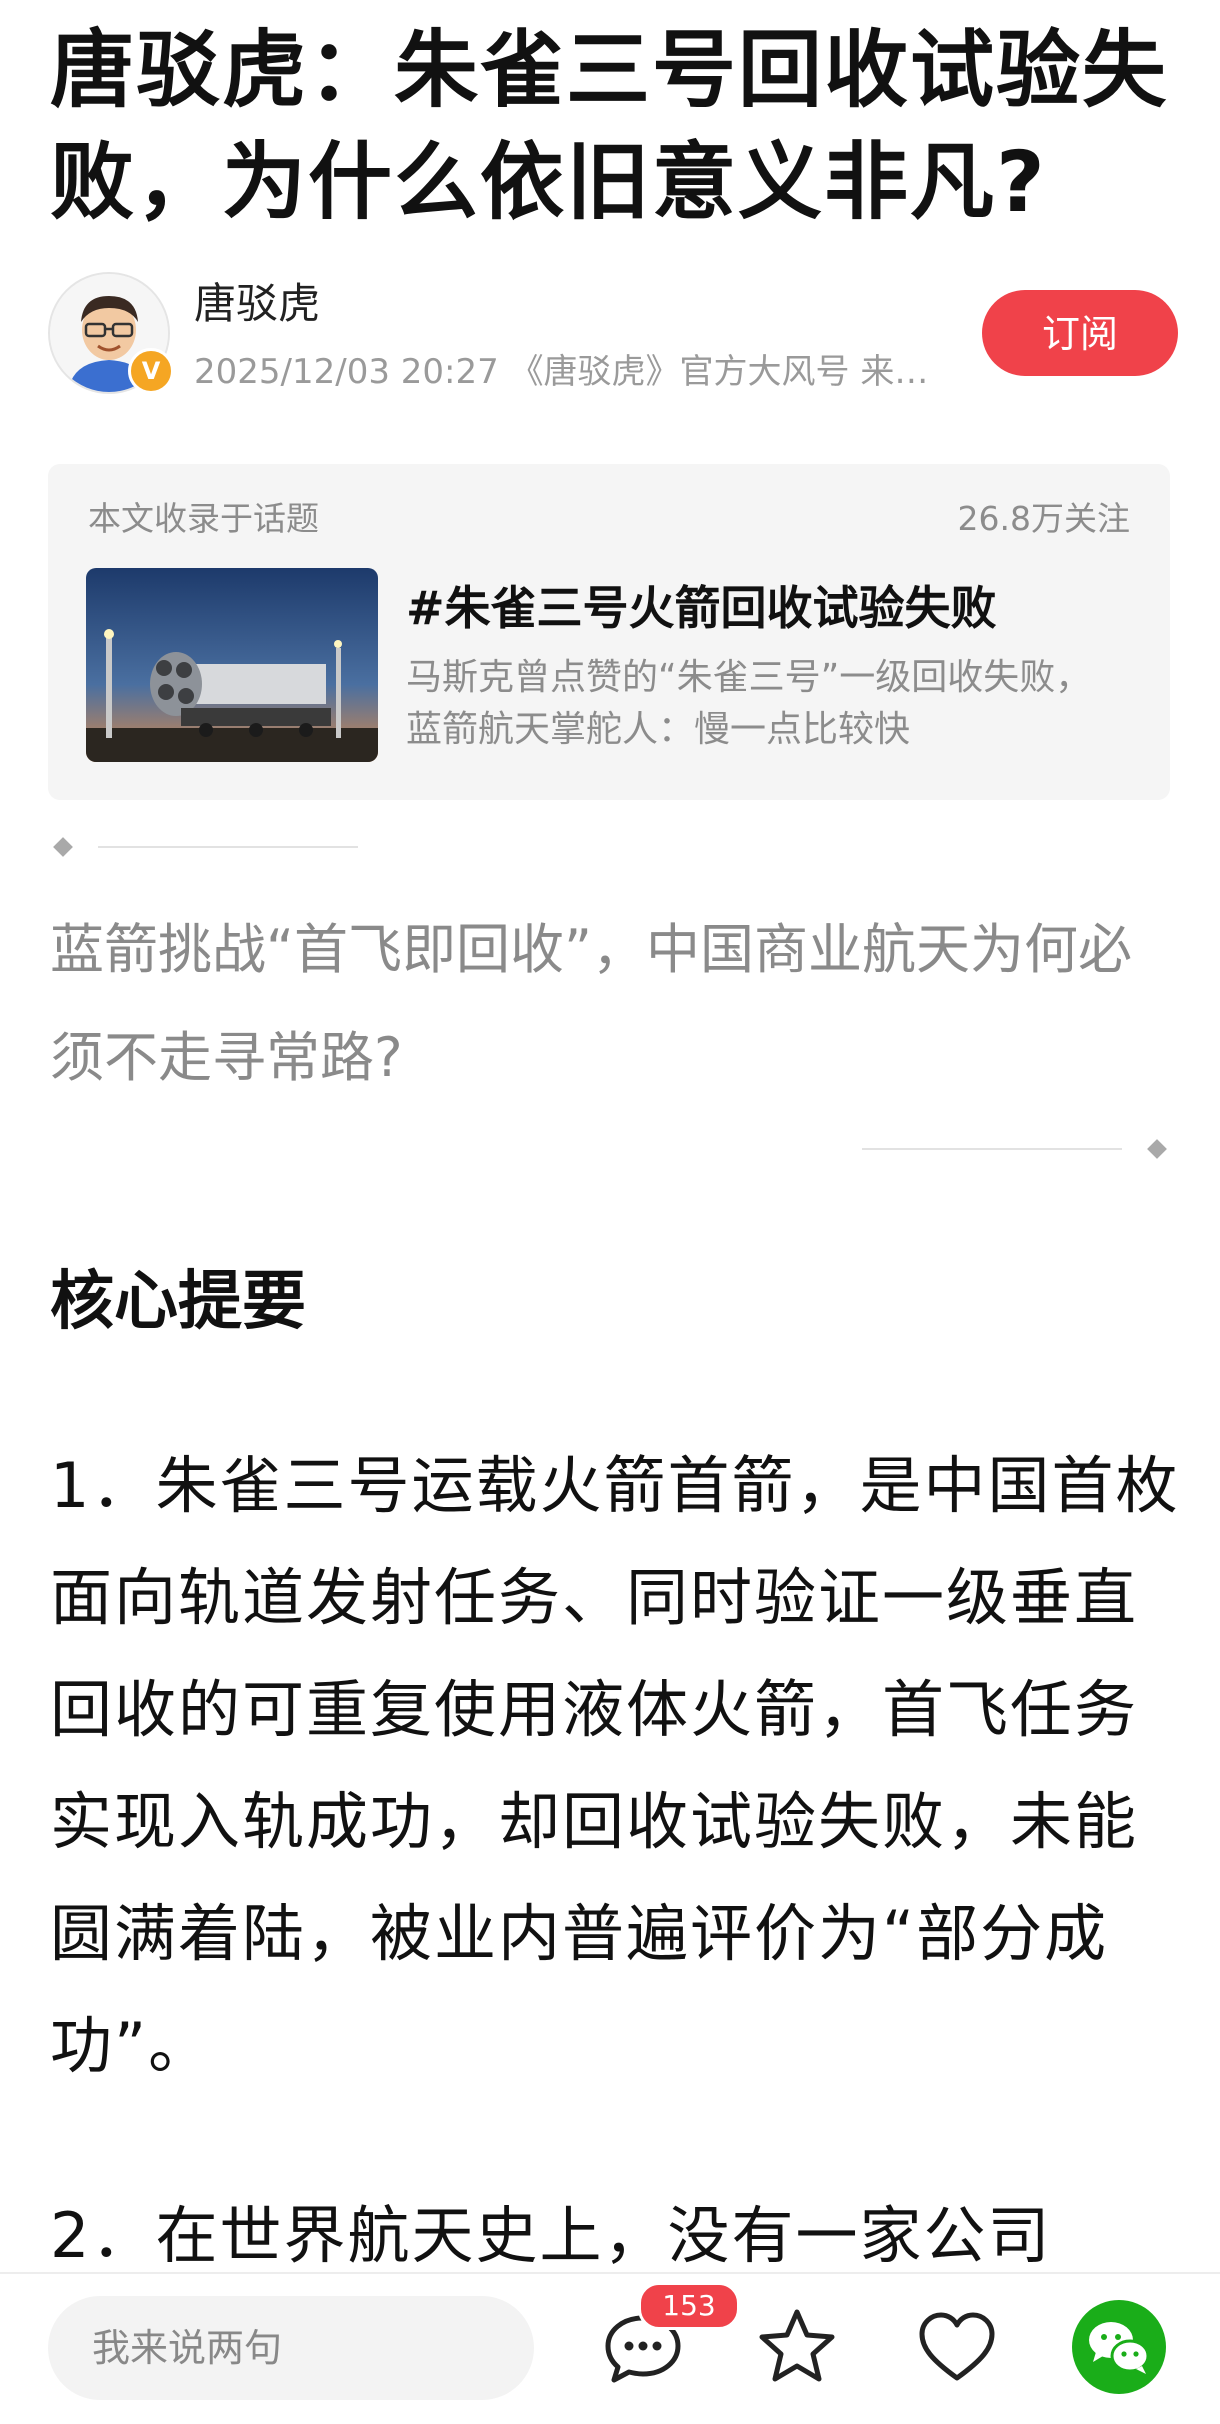 This screenshot has height=2424, width=1220. Describe the element at coordinates (797, 2347) in the screenshot. I see `star-icon` at that location.